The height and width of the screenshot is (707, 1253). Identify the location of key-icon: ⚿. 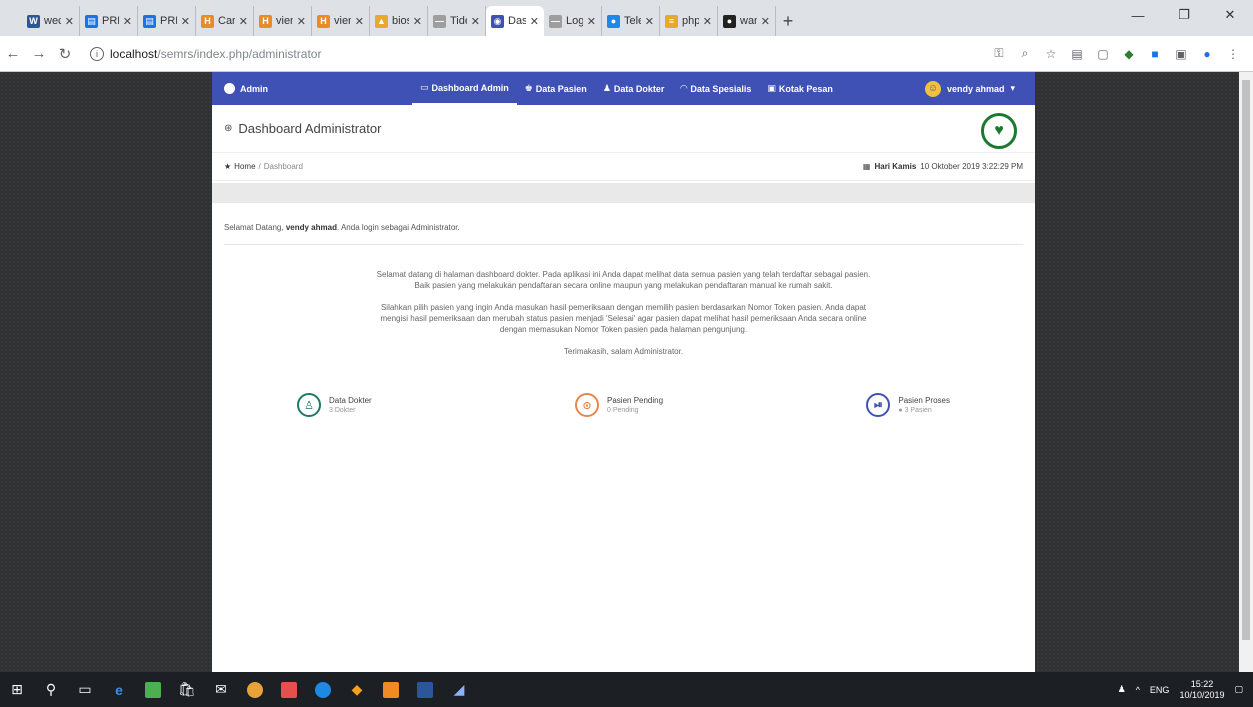
(999, 53).